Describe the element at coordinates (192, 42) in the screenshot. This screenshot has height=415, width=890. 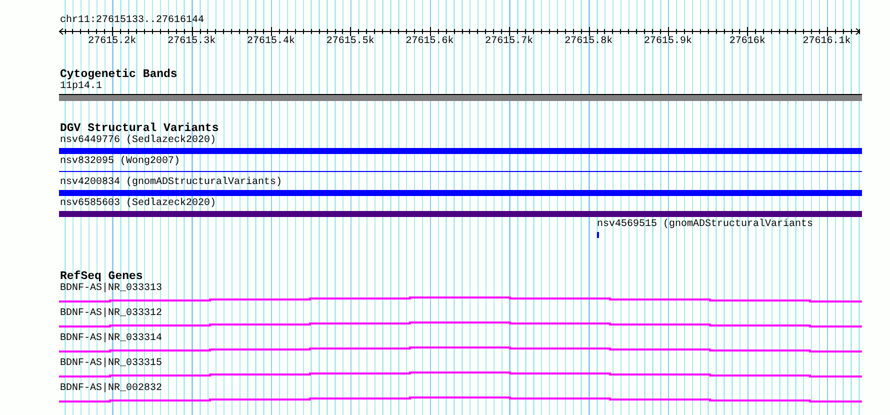
I see `tick-label: 27615.3k` at that location.